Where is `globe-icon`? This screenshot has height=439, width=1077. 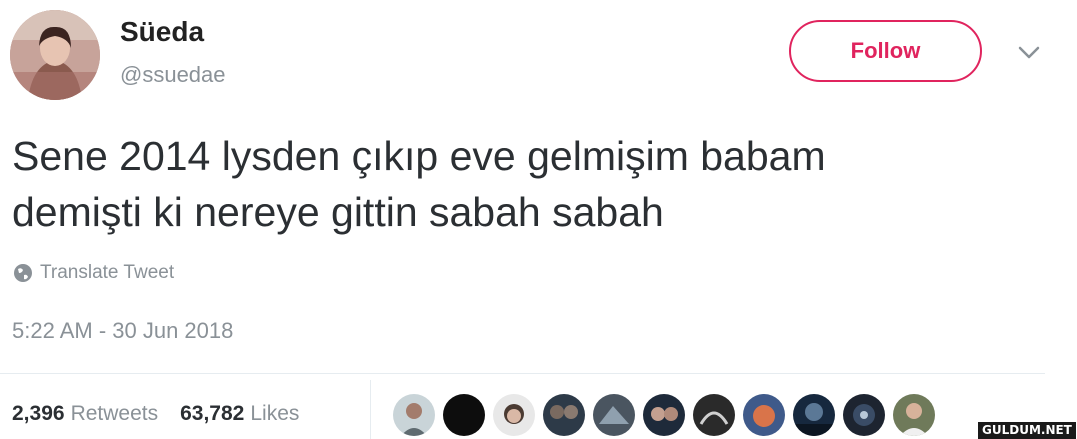
globe-icon is located at coordinates (23, 273).